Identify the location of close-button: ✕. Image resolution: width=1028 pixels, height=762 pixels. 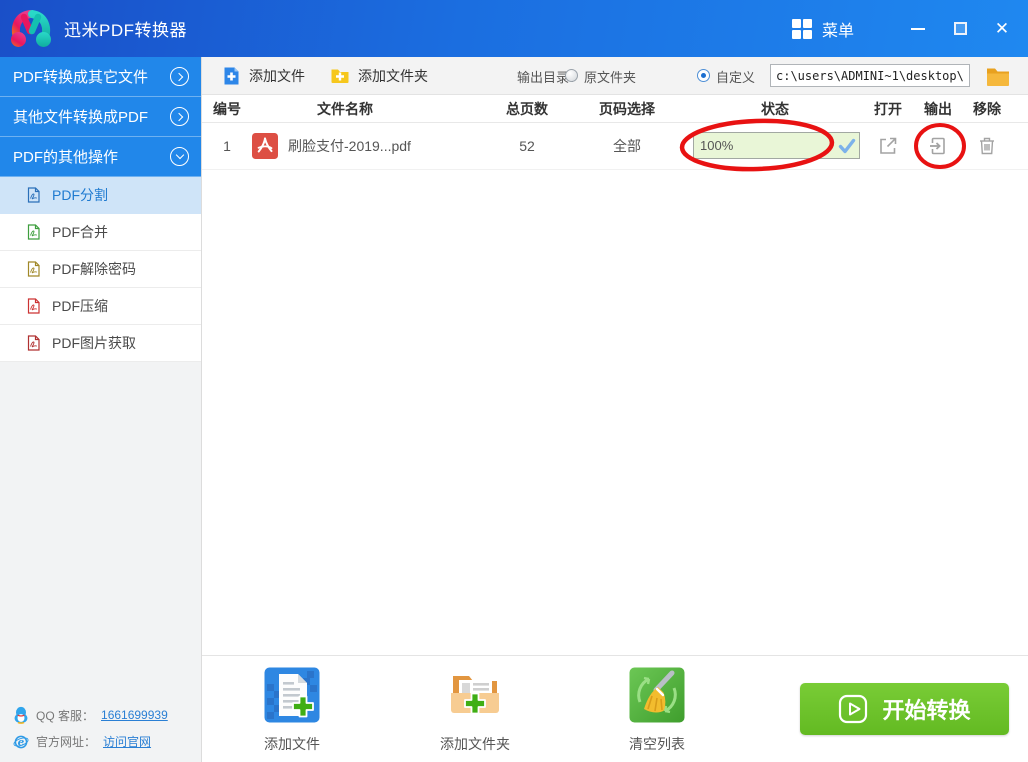
(1002, 29).